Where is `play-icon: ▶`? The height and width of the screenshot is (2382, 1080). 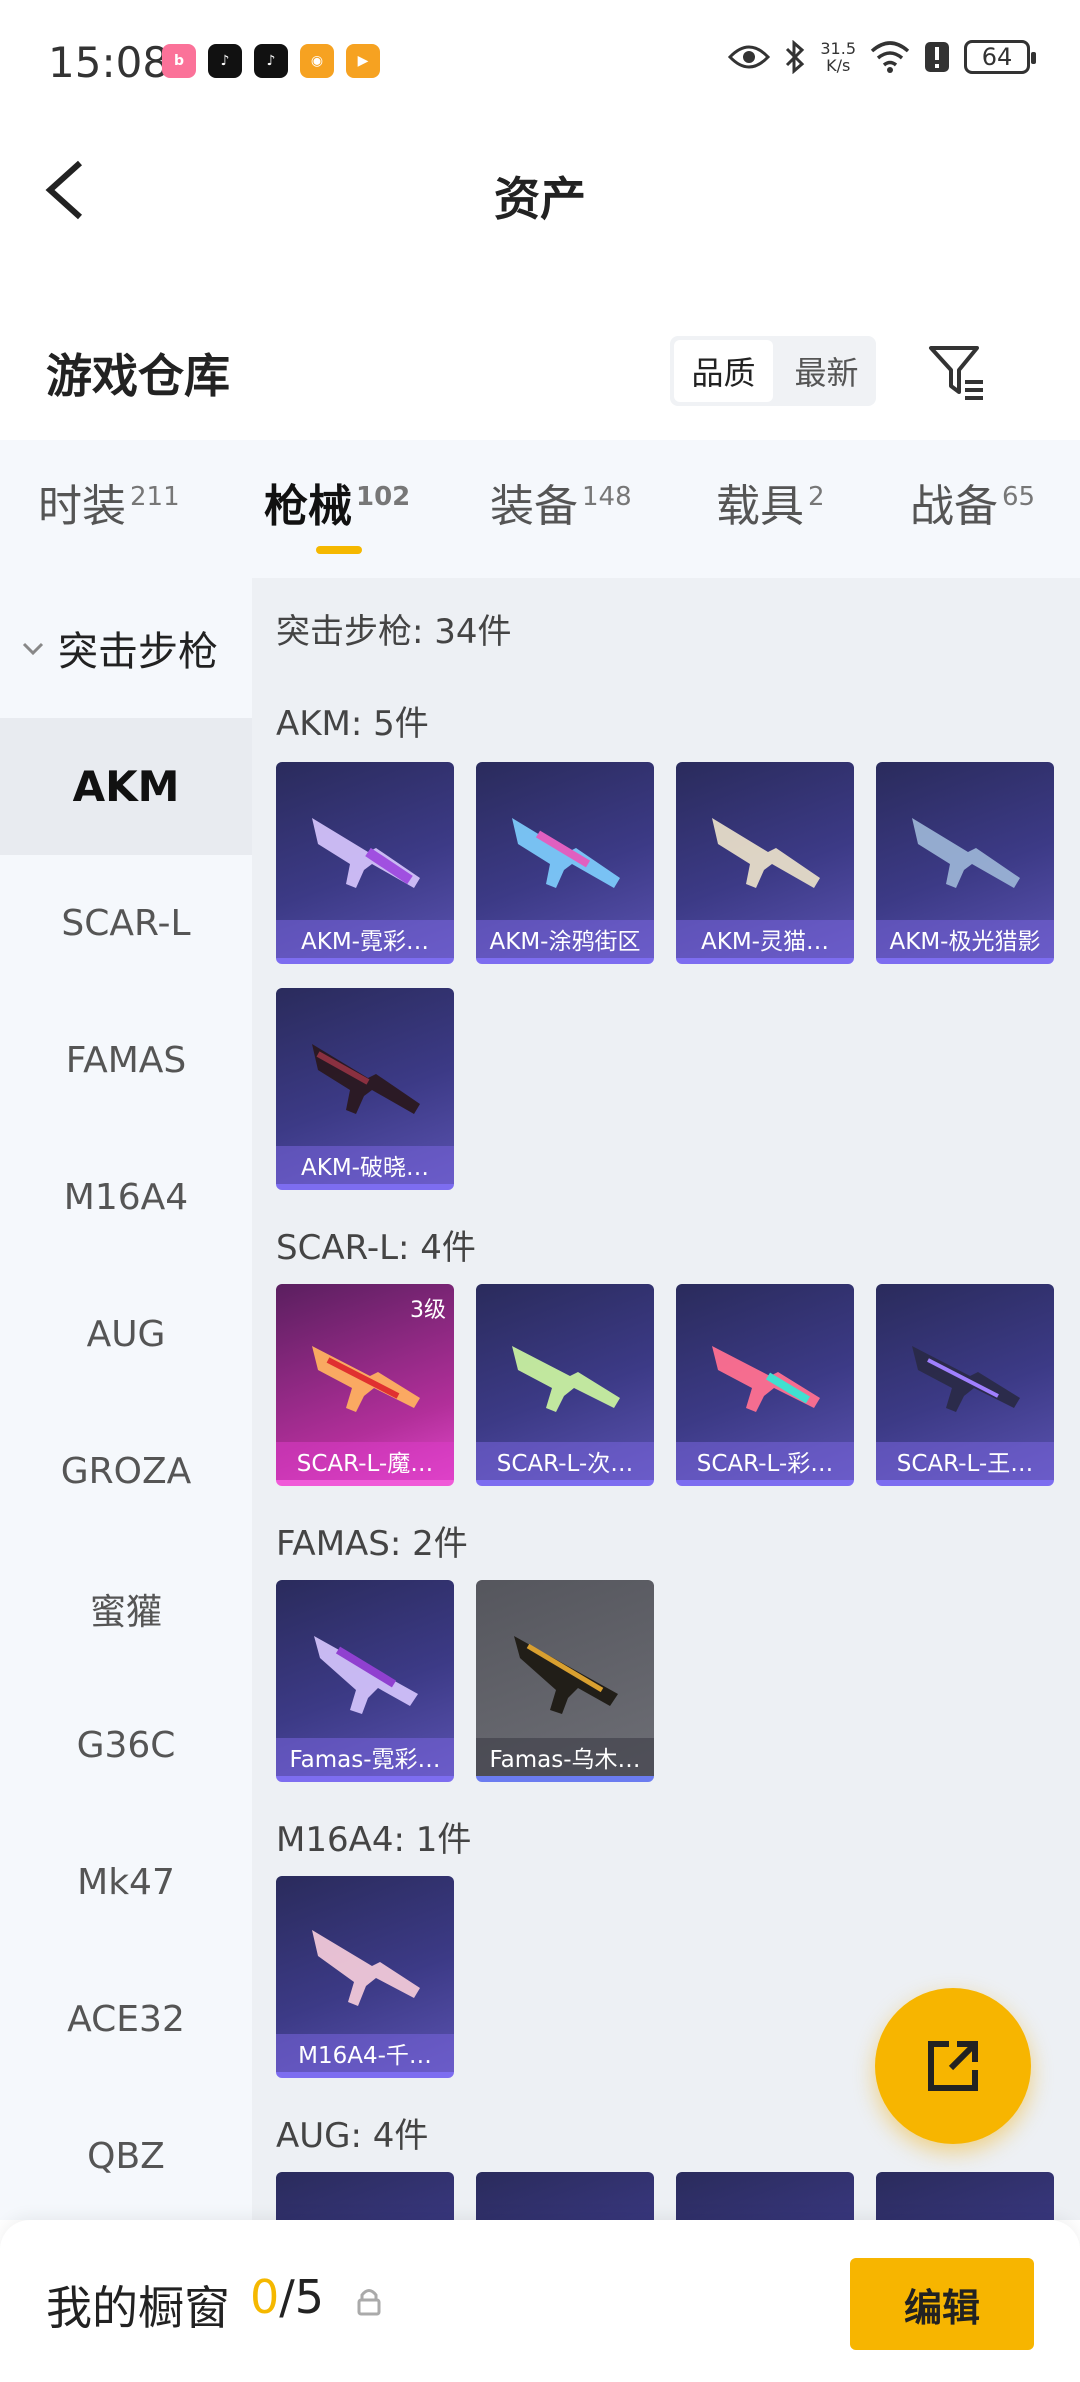
play-icon: ▶ is located at coordinates (363, 61).